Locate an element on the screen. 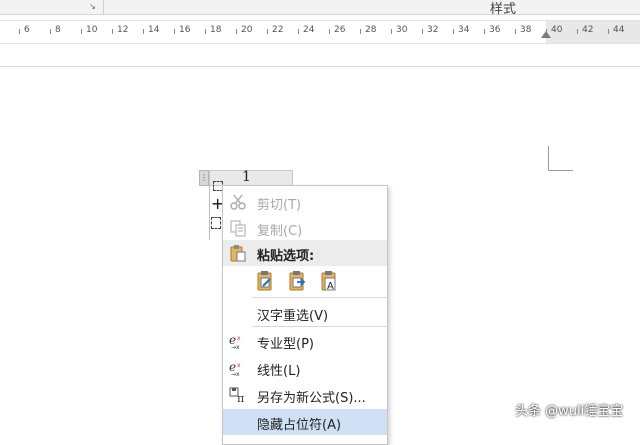  paste-options-header: 粘贴选项: is located at coordinates (305, 253).